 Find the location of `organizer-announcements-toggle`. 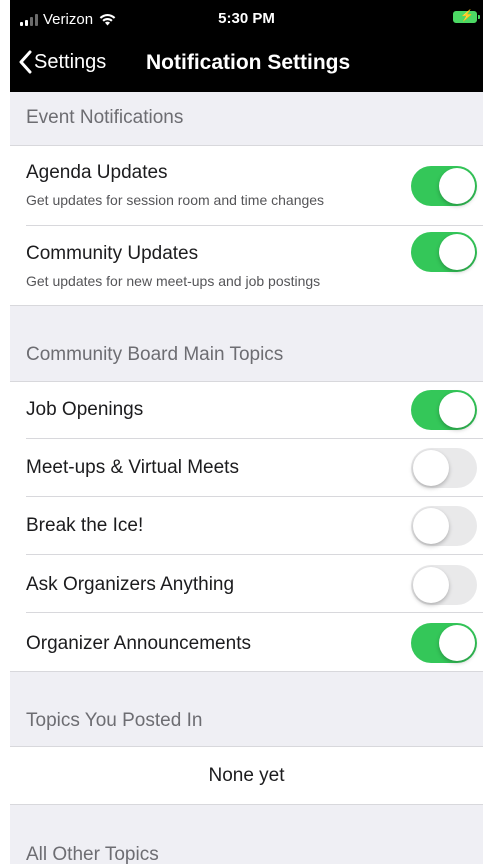

organizer-announcements-toggle is located at coordinates (444, 643).